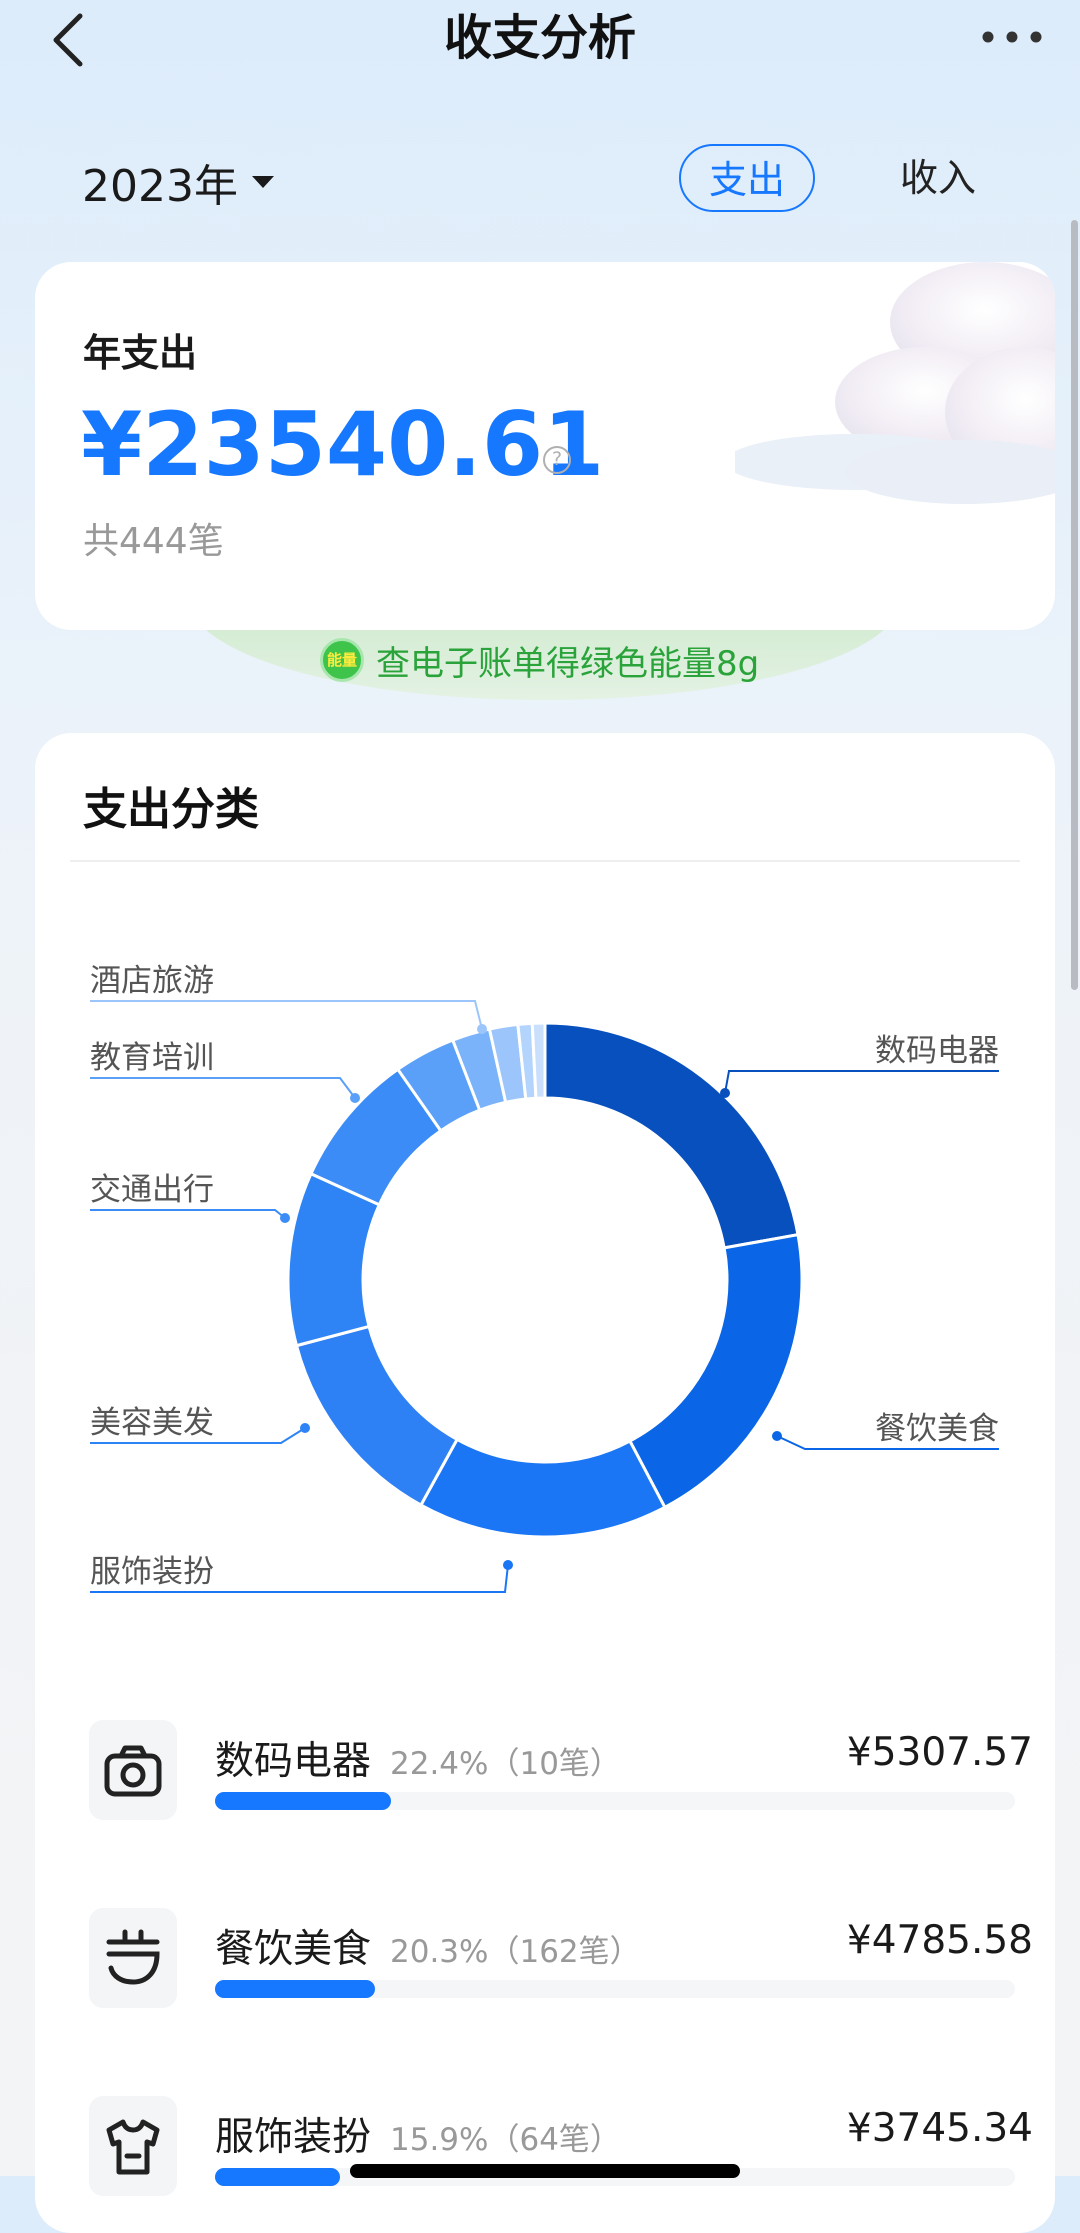 The height and width of the screenshot is (2233, 1080). Describe the element at coordinates (152, 1190) in the screenshot. I see `chart-label-transport: 交通出行` at that location.